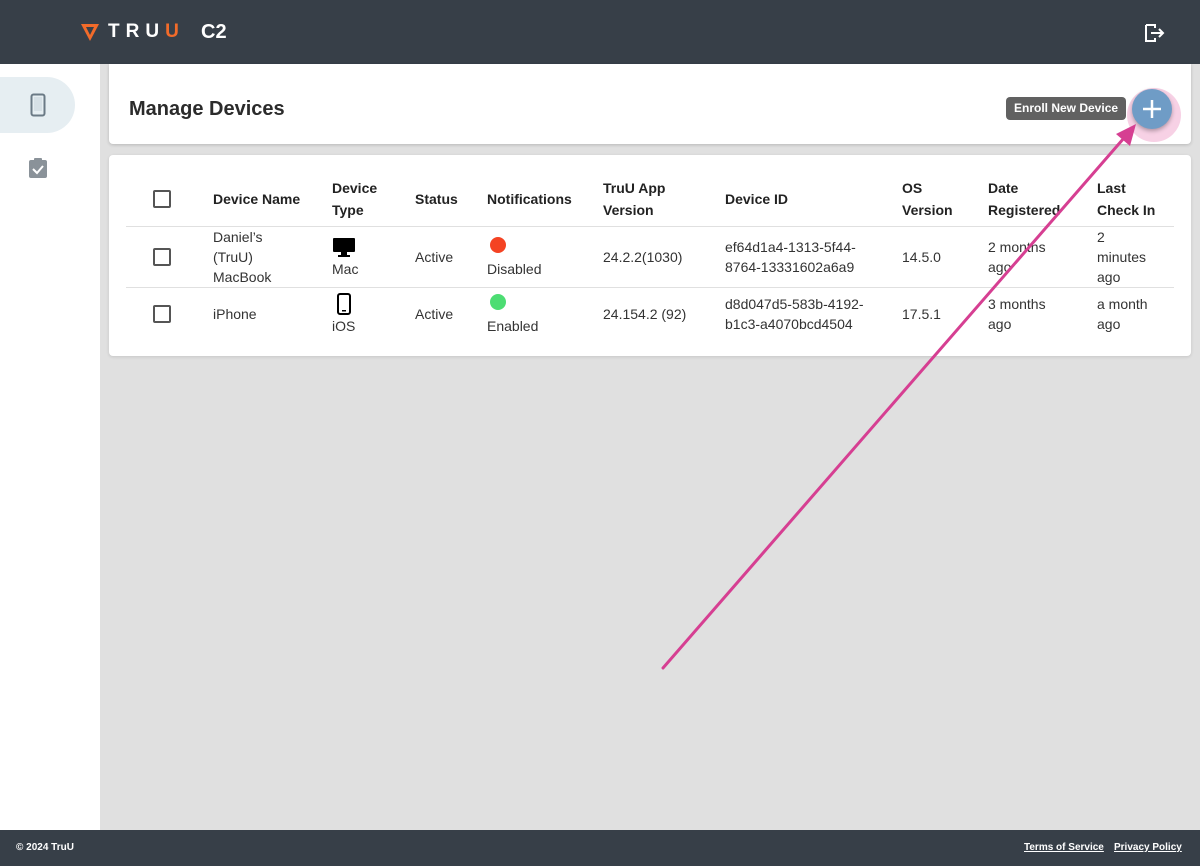 The width and height of the screenshot is (1200, 866). I want to click on cell-device-name: Daniel’s (TruU) MacBook, so click(242, 257).